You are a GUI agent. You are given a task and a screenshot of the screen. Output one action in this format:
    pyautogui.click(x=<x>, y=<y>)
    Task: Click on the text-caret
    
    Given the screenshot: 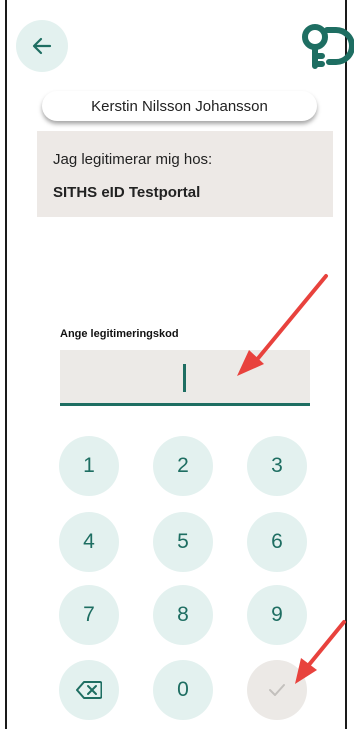 What is the action you would take?
    pyautogui.click(x=184, y=378)
    